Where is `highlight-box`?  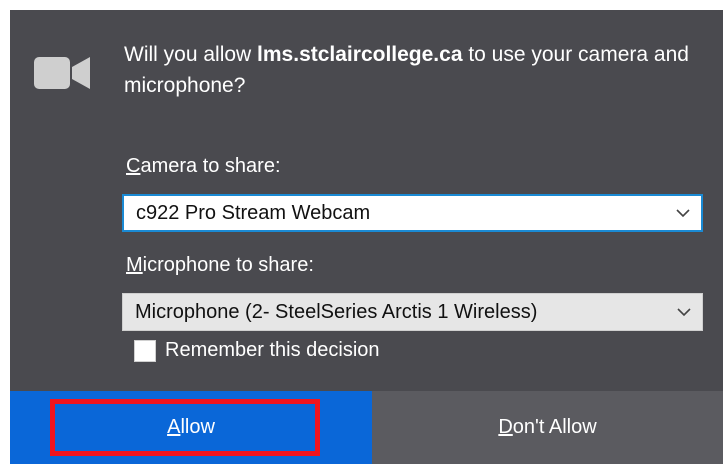 highlight-box is located at coordinates (185, 427).